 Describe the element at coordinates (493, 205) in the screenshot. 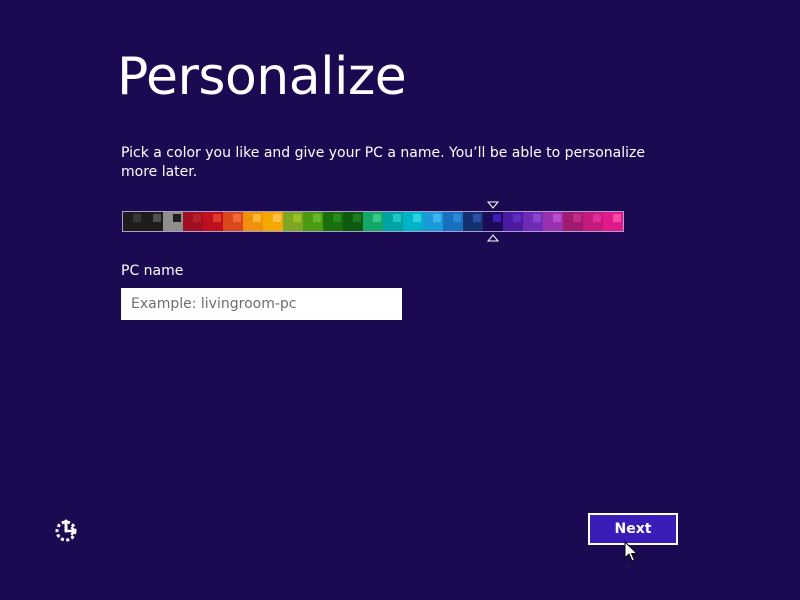

I see `selected-color-marker-top-icon` at that location.